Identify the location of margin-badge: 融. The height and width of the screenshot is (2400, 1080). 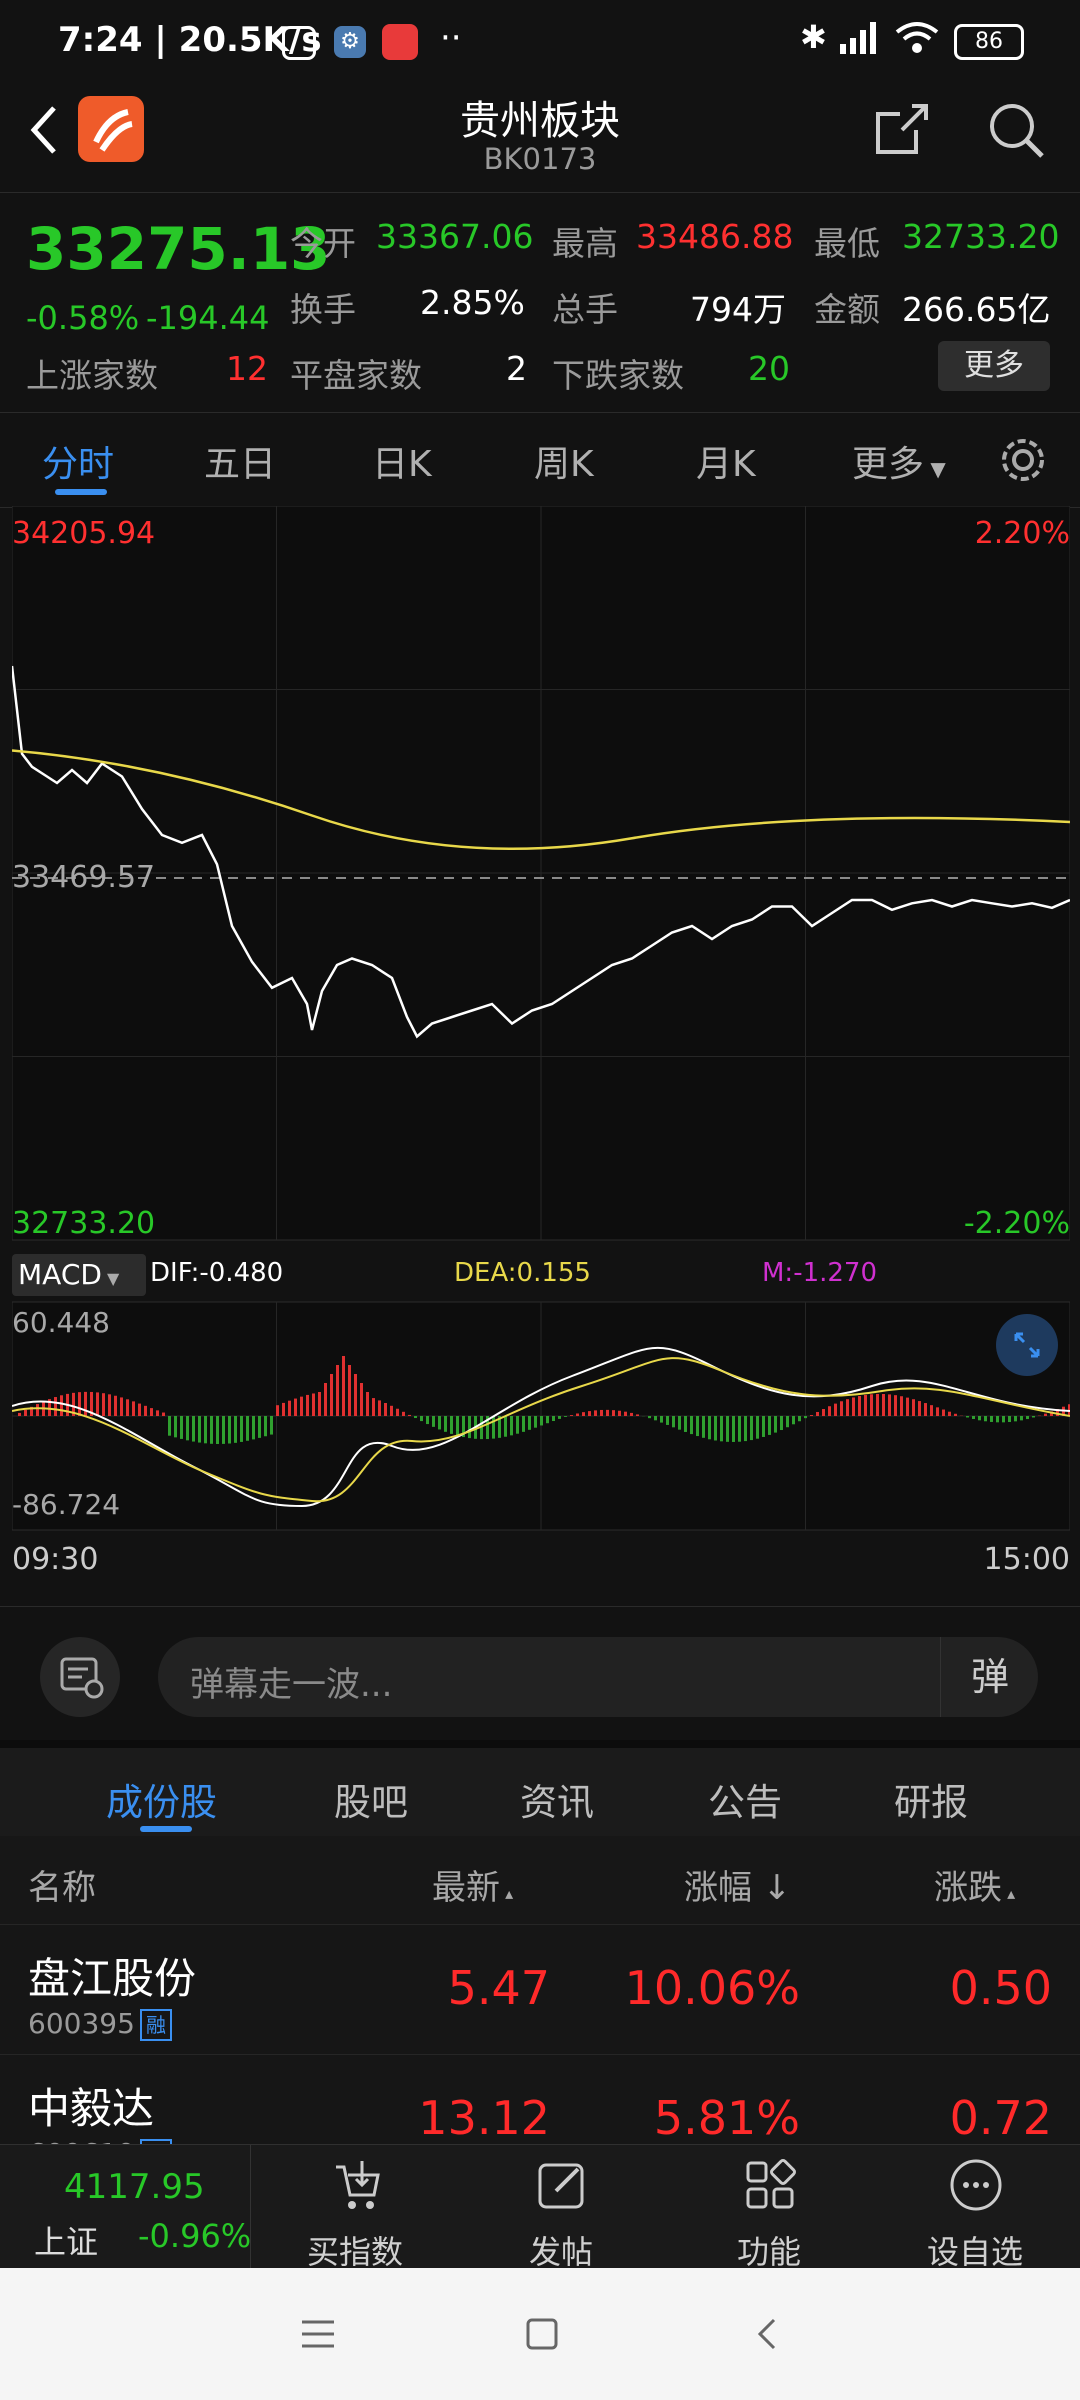
(156, 2025).